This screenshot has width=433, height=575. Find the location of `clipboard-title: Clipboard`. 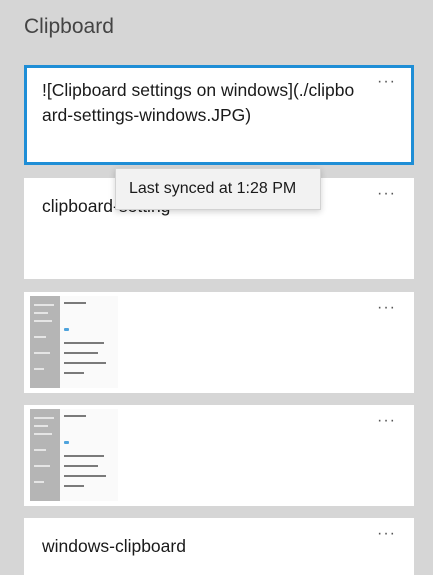

clipboard-title: Clipboard is located at coordinates (69, 26).